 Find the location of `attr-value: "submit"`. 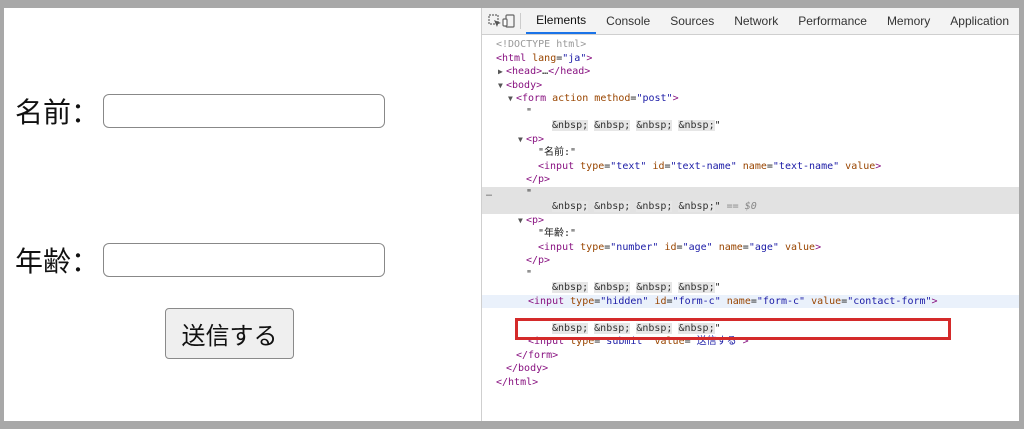

attr-value: "submit" is located at coordinates (624, 341).